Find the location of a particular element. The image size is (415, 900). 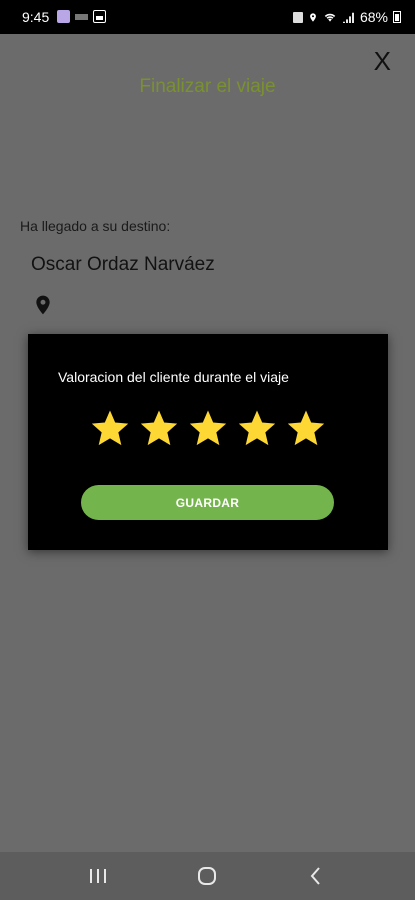

recent-apps-button is located at coordinates (98, 876).